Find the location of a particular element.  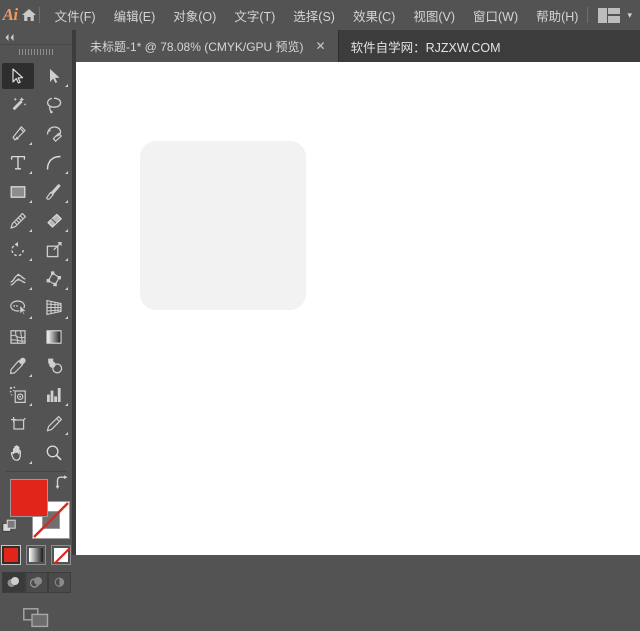

menu-item-view: 视图(V) is located at coordinates (434, 15).